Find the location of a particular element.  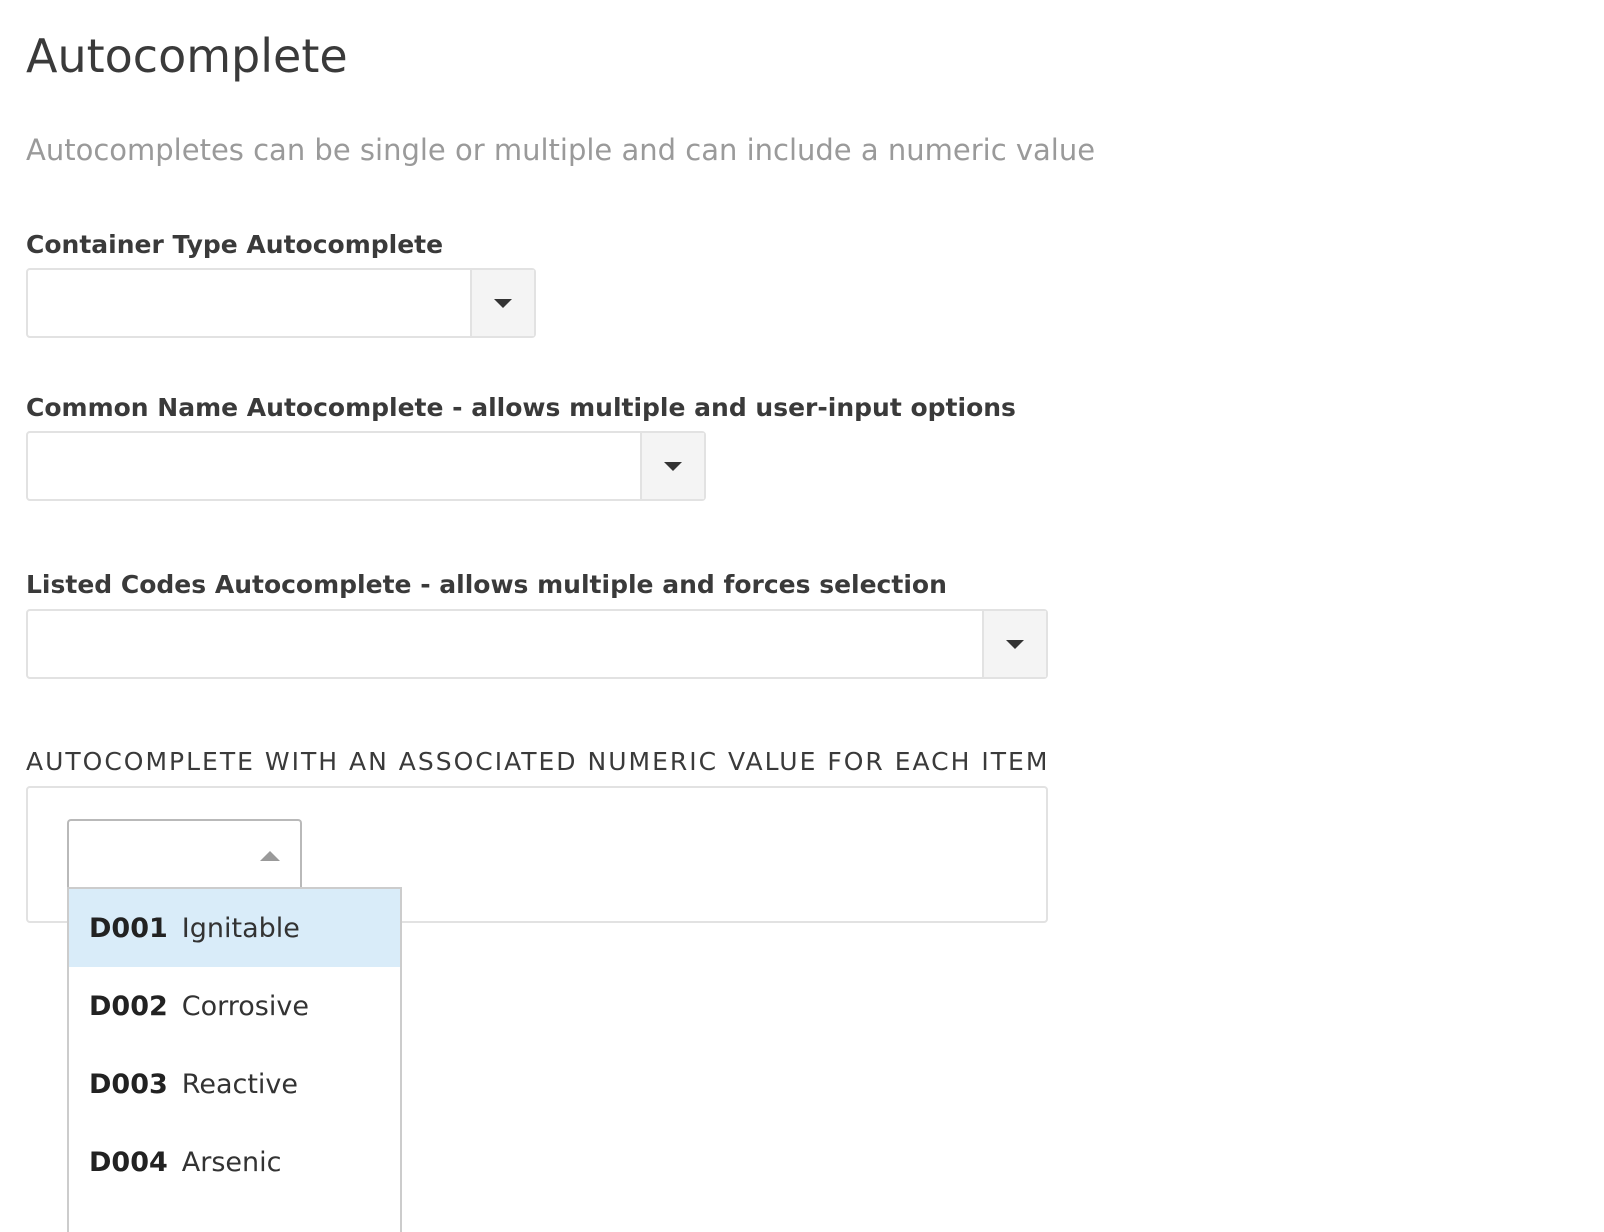

container-type-input is located at coordinates (249, 303).